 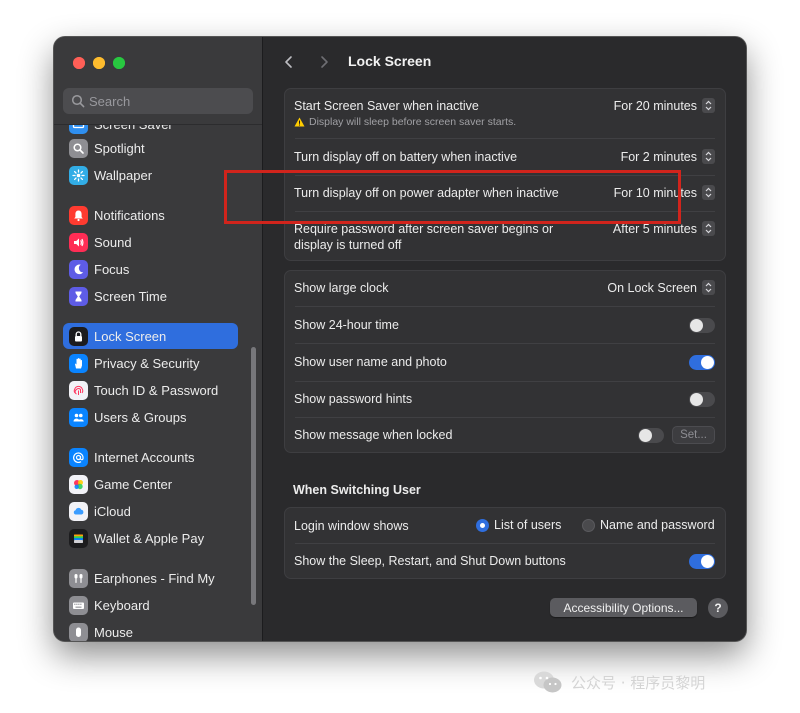 I want to click on sidebar-item-game-center: Game Center, so click(x=150, y=484).